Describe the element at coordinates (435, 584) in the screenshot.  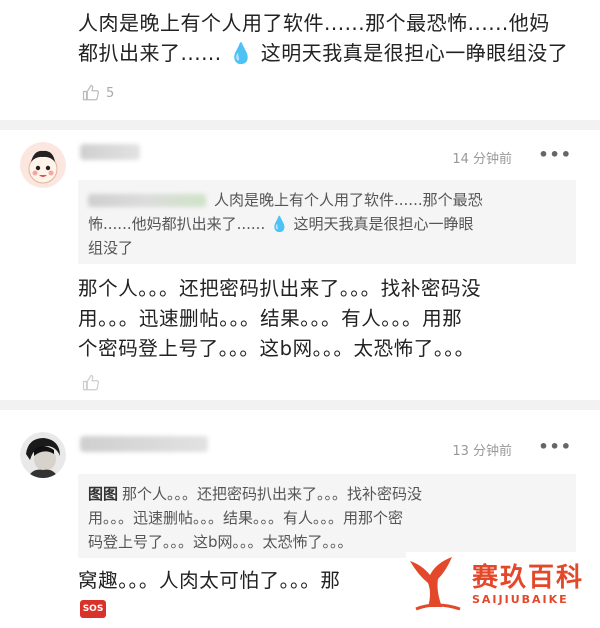
I see `whale-tail-logo-icon` at that location.